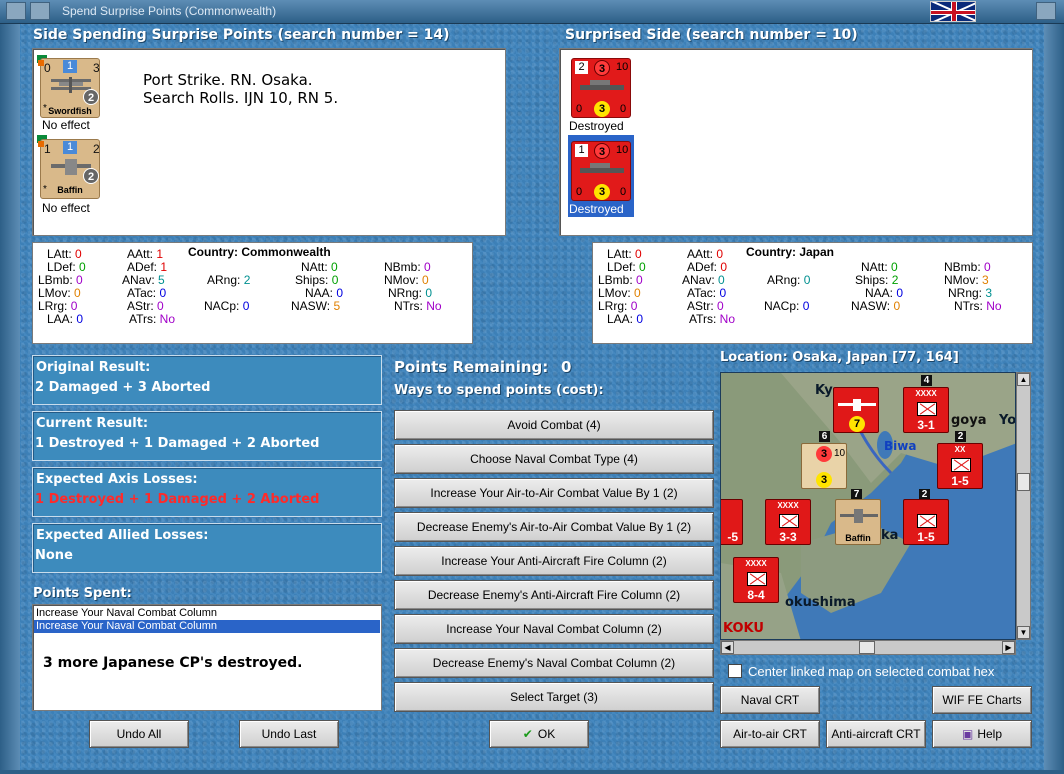 The width and height of the screenshot is (1064, 774). Describe the element at coordinates (756, 580) in the screenshot. I see `map-unit-army: XXXX 8-4` at that location.